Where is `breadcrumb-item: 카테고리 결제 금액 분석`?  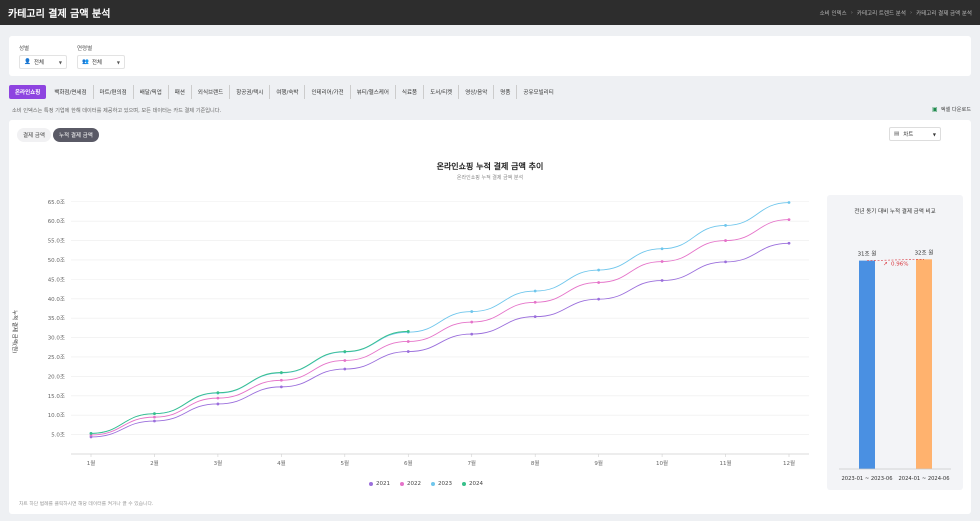
breadcrumb-item: 카테고리 결제 금액 분석 is located at coordinates (944, 13).